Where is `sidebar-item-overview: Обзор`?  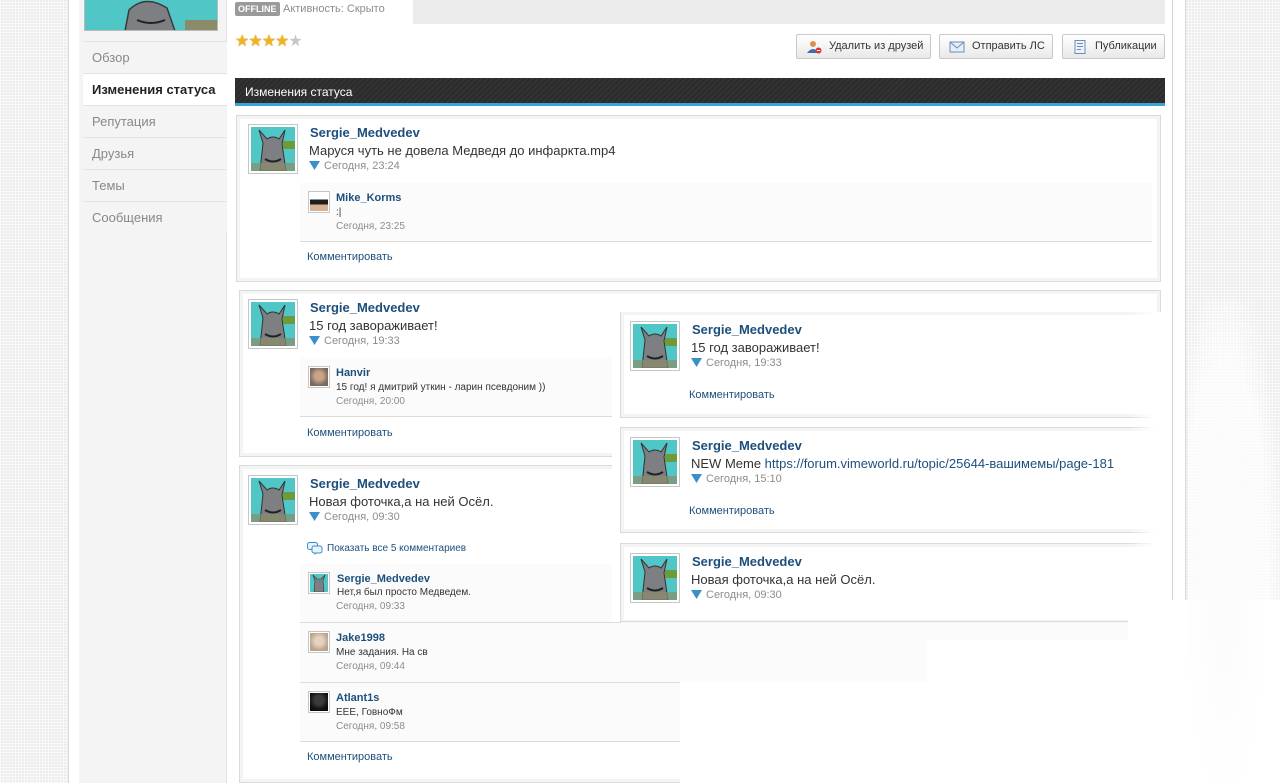 sidebar-item-overview: Обзор is located at coordinates (155, 57).